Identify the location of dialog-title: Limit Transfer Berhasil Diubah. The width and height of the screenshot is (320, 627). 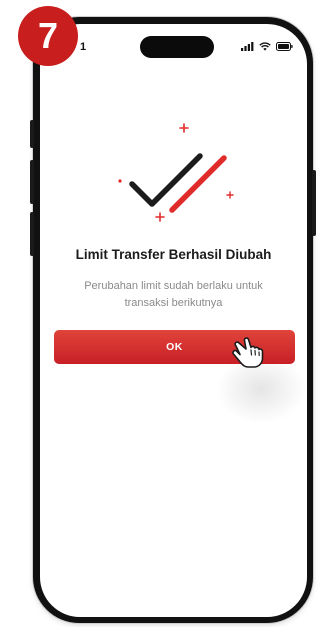
(173, 254).